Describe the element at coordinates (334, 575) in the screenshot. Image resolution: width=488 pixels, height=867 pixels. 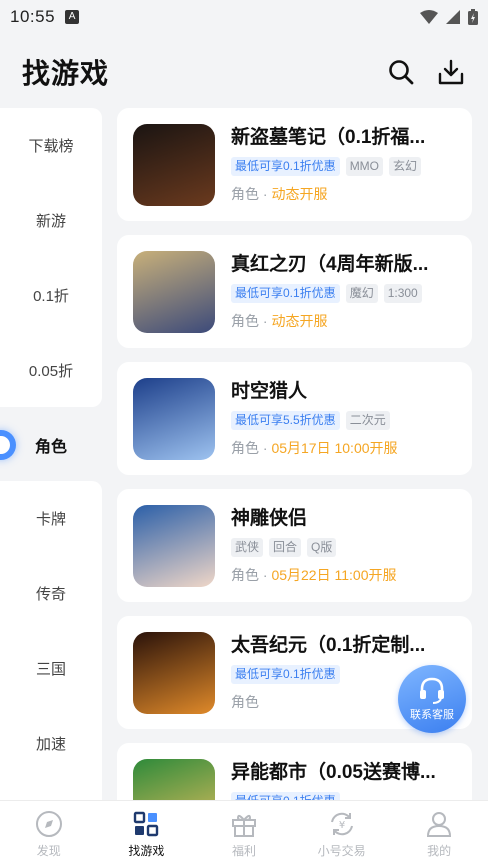
I see `server-open-time: 05月22日 11:00开服` at that location.